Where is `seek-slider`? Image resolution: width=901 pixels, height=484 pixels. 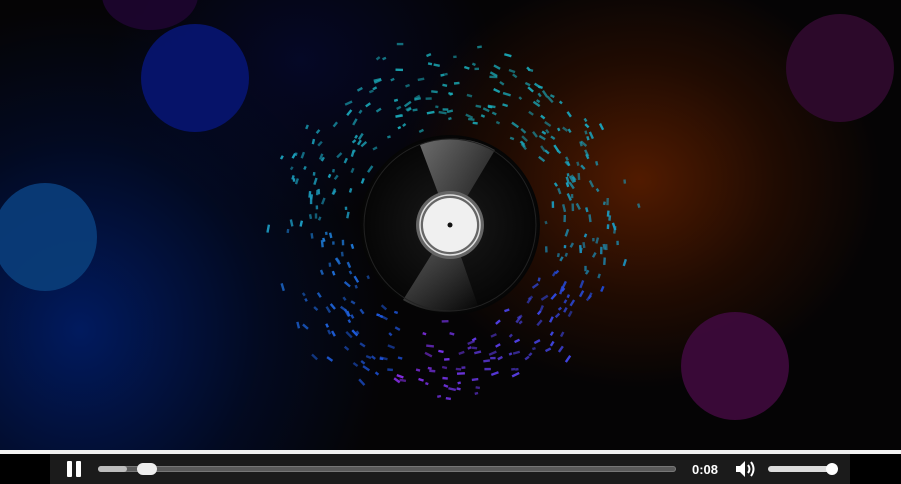 seek-slider is located at coordinates (387, 469).